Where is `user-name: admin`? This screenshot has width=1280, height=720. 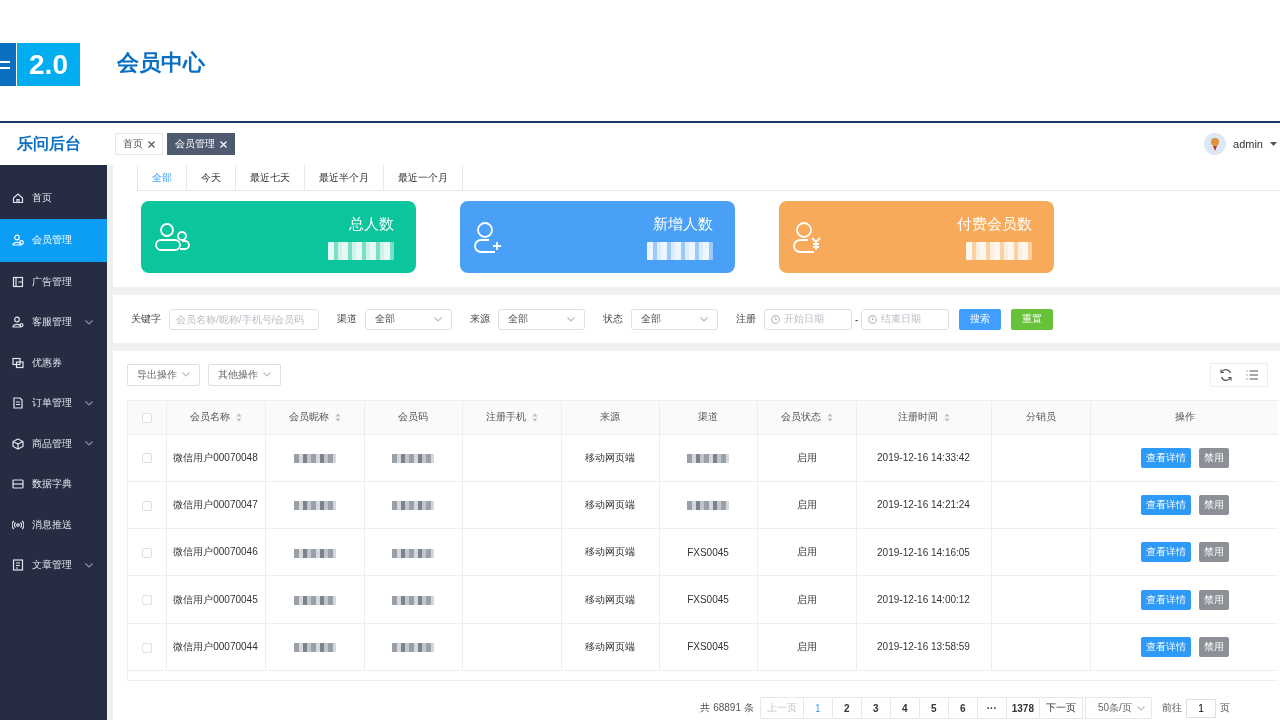 user-name: admin is located at coordinates (1248, 144).